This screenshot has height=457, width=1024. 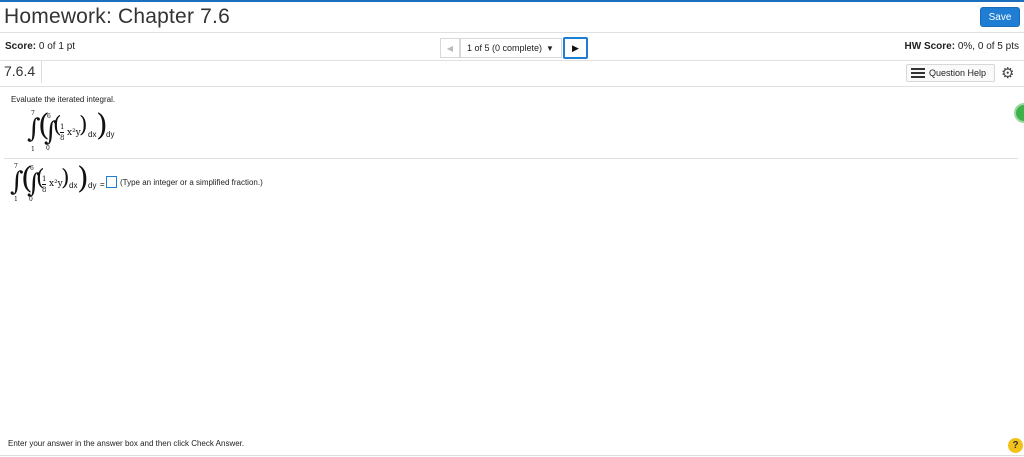 I want to click on answer-outer-right-paren: ), so click(x=83, y=178).